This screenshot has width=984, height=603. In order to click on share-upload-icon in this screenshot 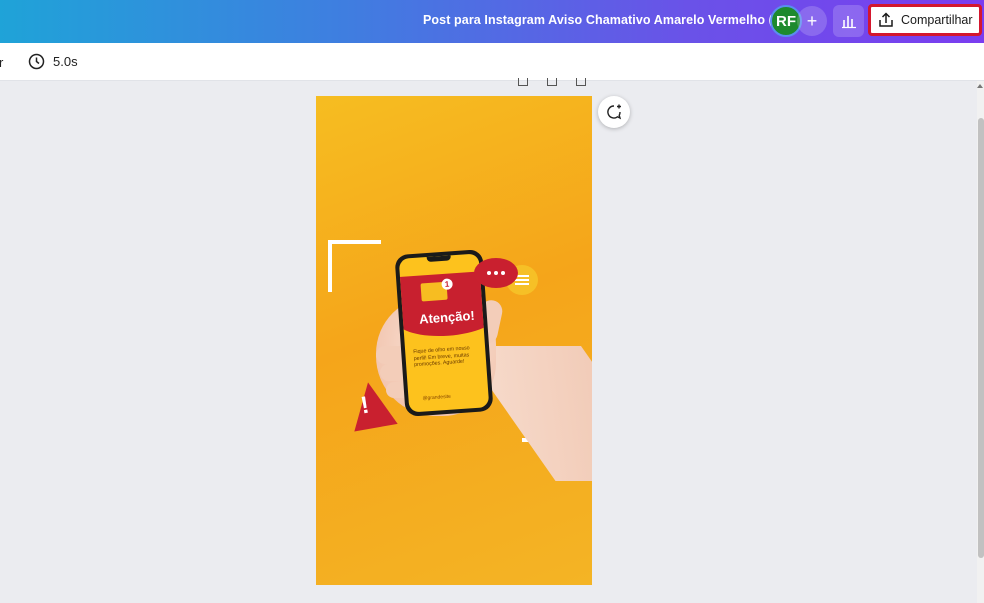, I will do `click(886, 19)`.